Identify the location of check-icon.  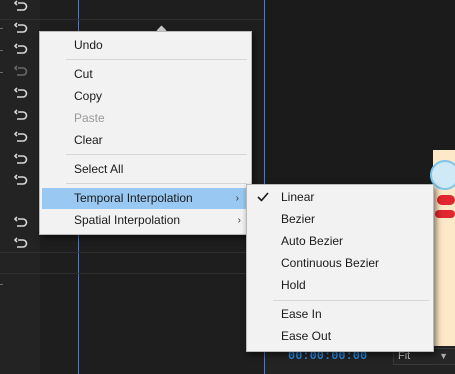
(263, 197).